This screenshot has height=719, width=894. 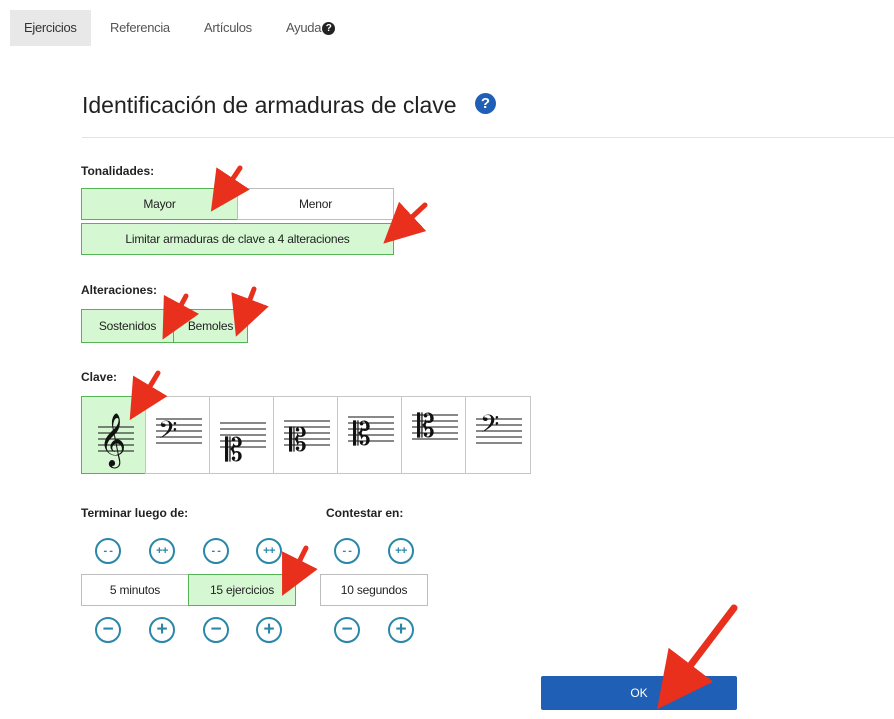 I want to click on arrow-limitar, so click(x=405, y=222).